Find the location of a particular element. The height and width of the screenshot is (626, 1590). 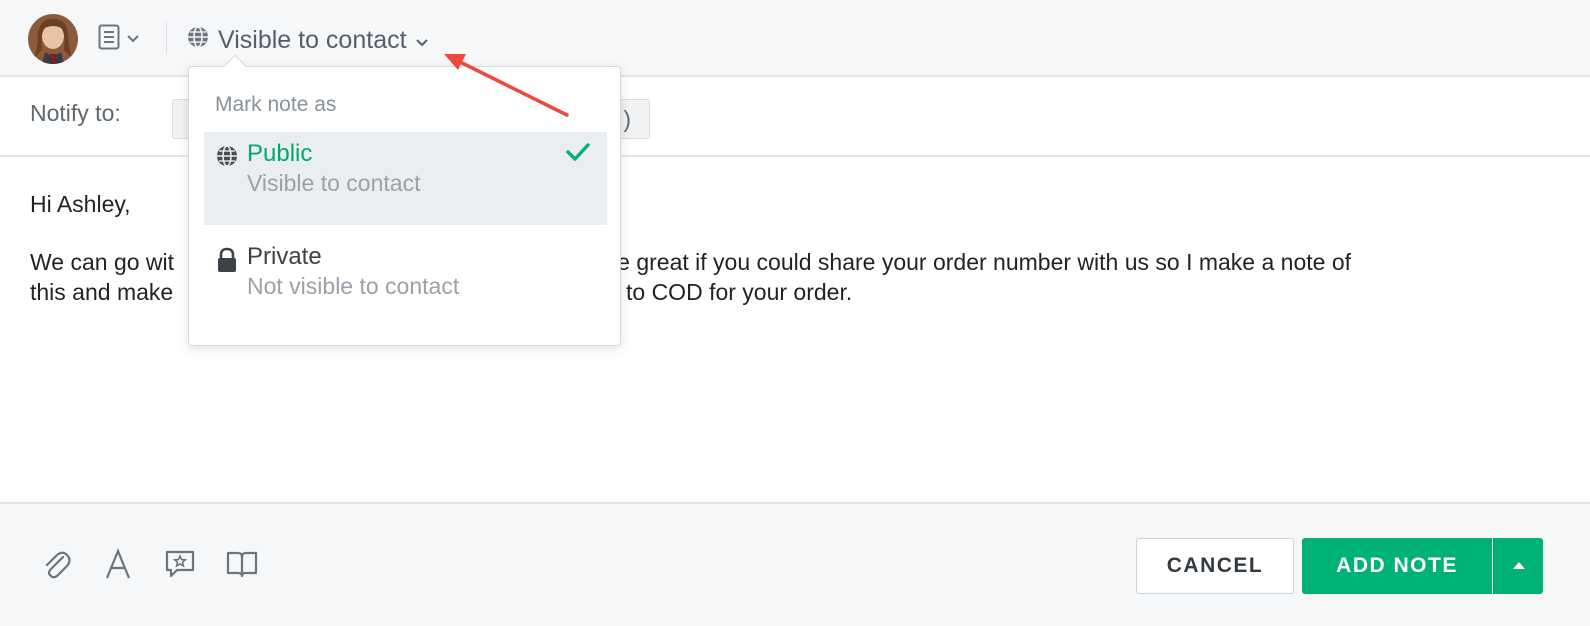

editor-line-start: We can go wit is located at coordinates (102, 262).